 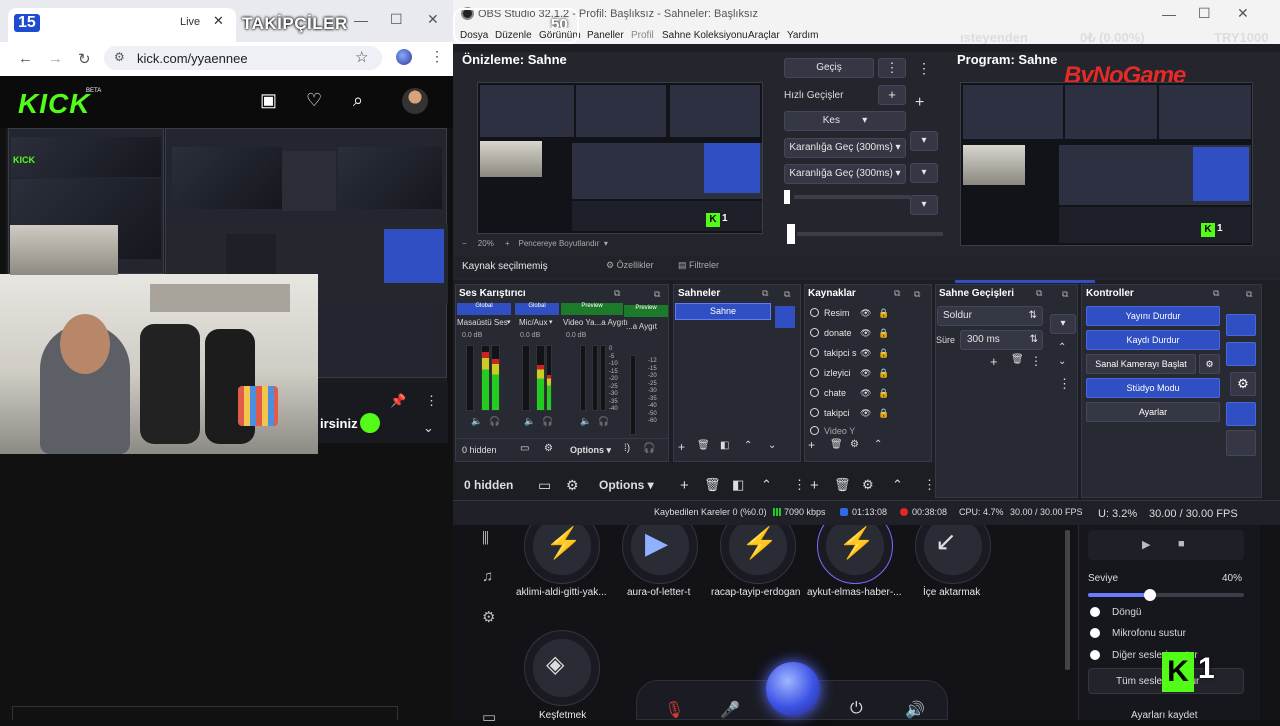 I want to click on filters-button: ▤ Filtreler, so click(x=698, y=265).